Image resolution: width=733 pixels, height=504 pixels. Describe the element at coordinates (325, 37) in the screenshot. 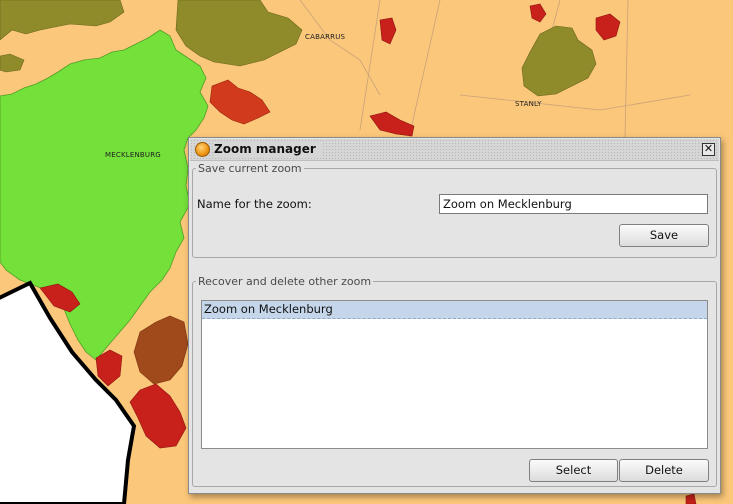

I see `map-label-cabarrus: CABARRUS` at that location.